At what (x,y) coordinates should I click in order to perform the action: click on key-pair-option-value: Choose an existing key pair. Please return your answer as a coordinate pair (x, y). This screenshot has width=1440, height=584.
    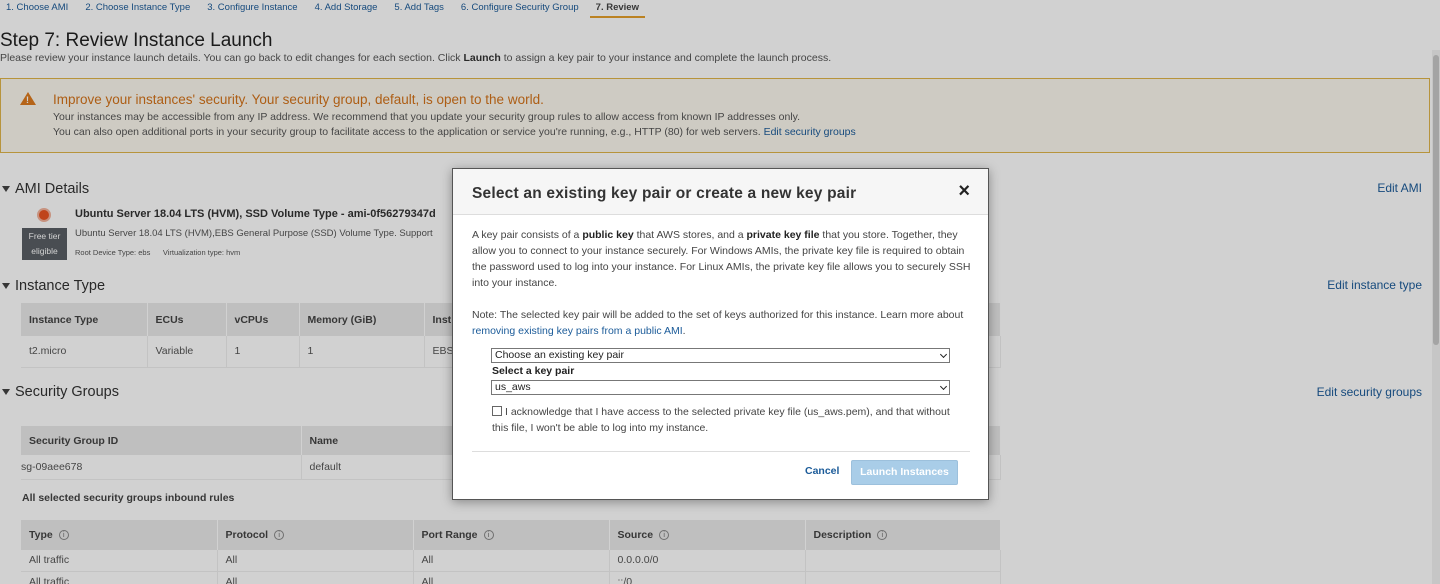
    Looking at the image, I should click on (559, 355).